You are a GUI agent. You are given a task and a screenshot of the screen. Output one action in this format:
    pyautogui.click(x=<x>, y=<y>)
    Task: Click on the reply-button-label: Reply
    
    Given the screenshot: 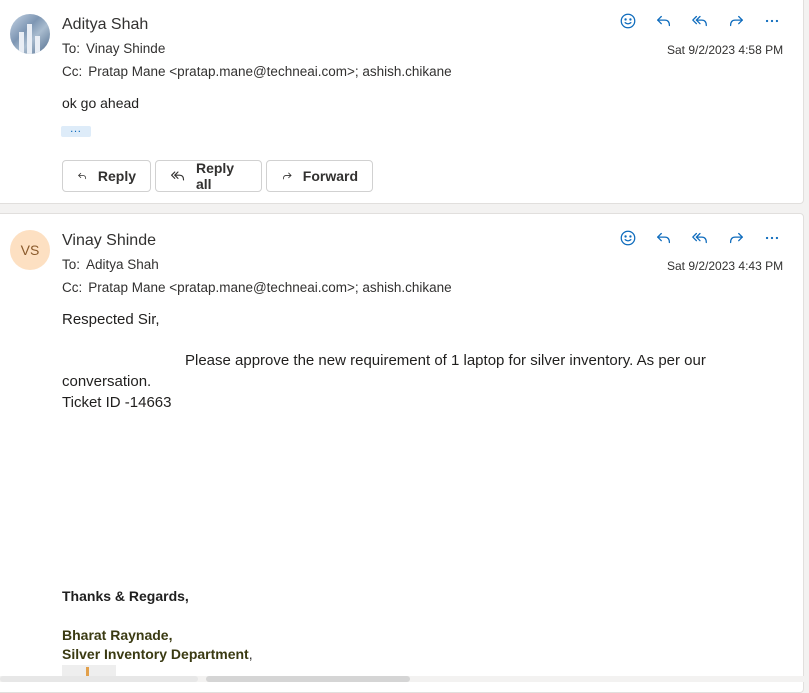 What is the action you would take?
    pyautogui.click(x=116, y=176)
    